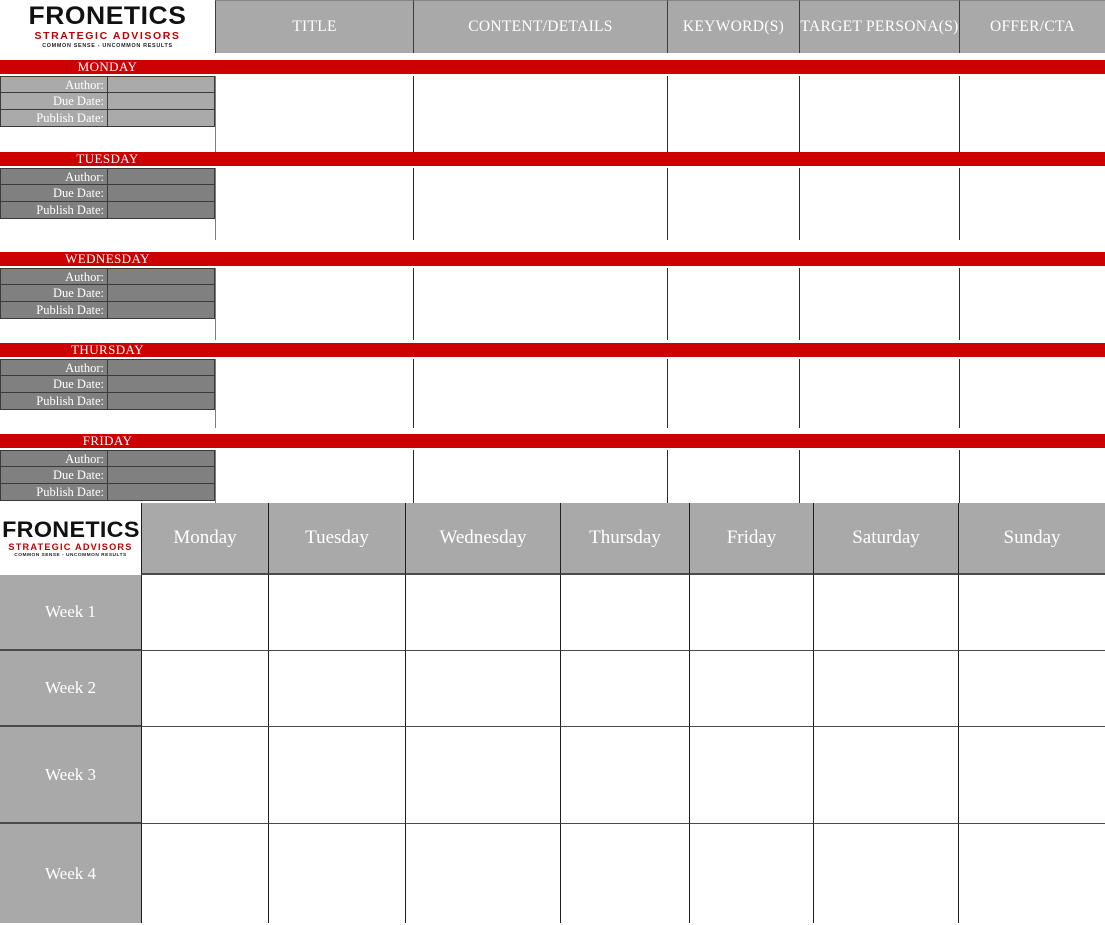 The image size is (1105, 925). I want to click on entry-cells-monday, so click(660, 115).